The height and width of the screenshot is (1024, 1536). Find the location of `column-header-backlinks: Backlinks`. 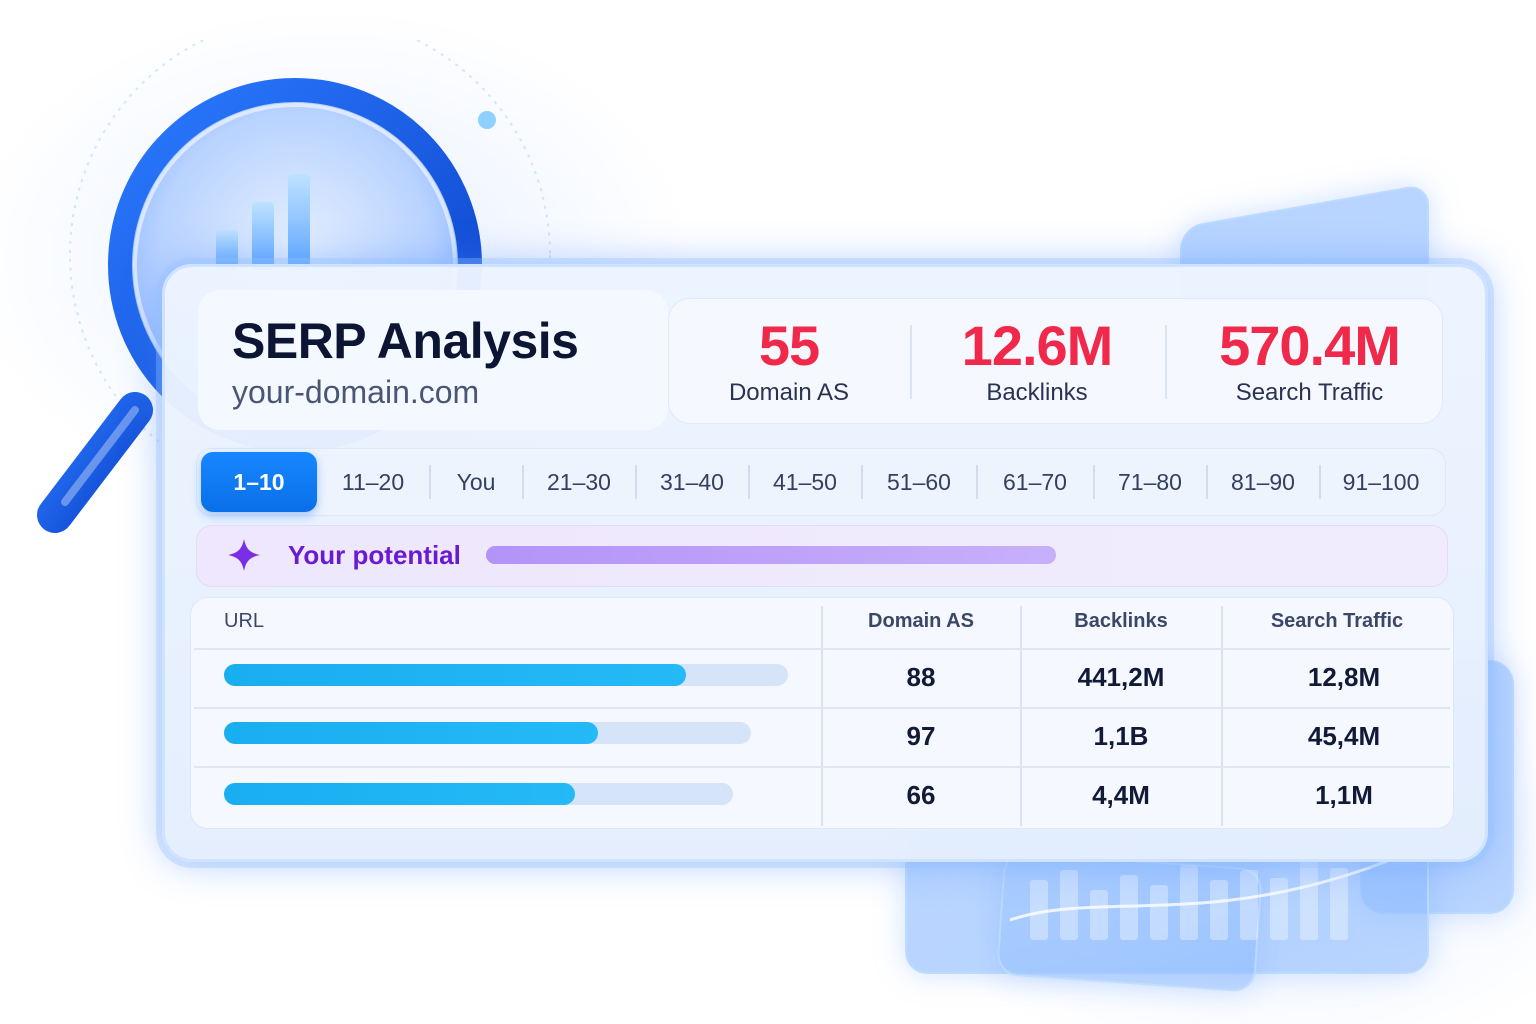

column-header-backlinks: Backlinks is located at coordinates (1121, 621).